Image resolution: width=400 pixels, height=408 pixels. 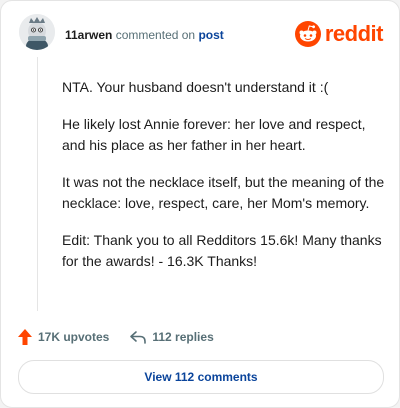 What do you see at coordinates (138, 337) in the screenshot?
I see `reply-arrow-icon` at bounding box center [138, 337].